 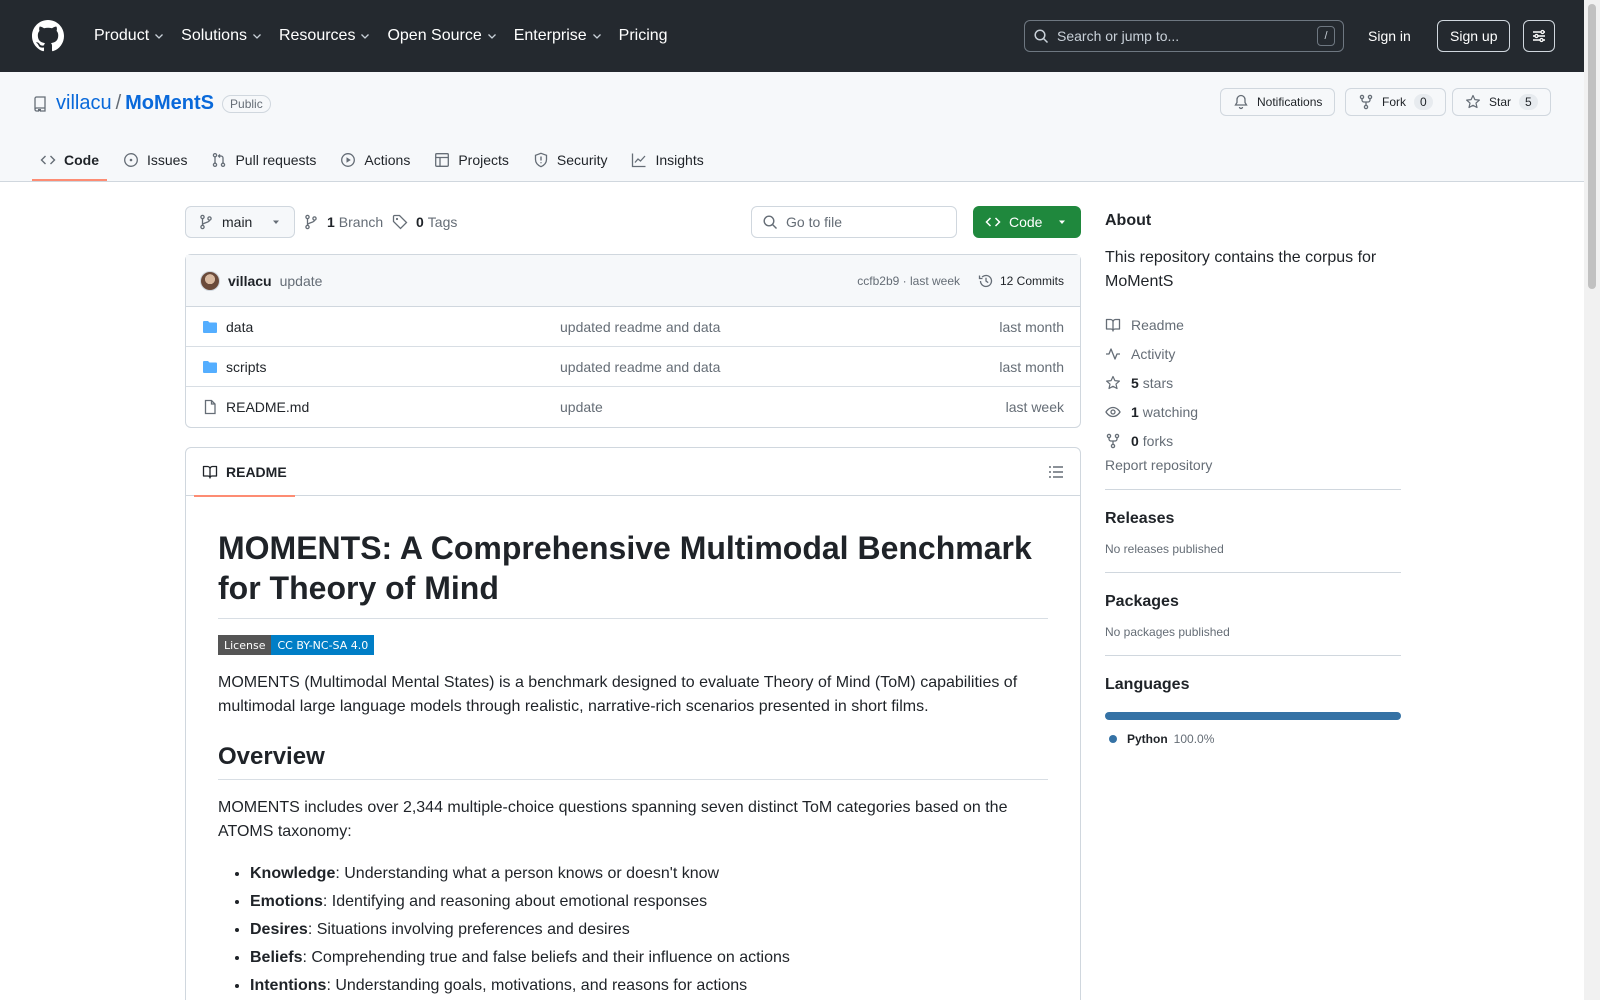 What do you see at coordinates (1474, 36) in the screenshot?
I see `sign-up-button: Sign up` at bounding box center [1474, 36].